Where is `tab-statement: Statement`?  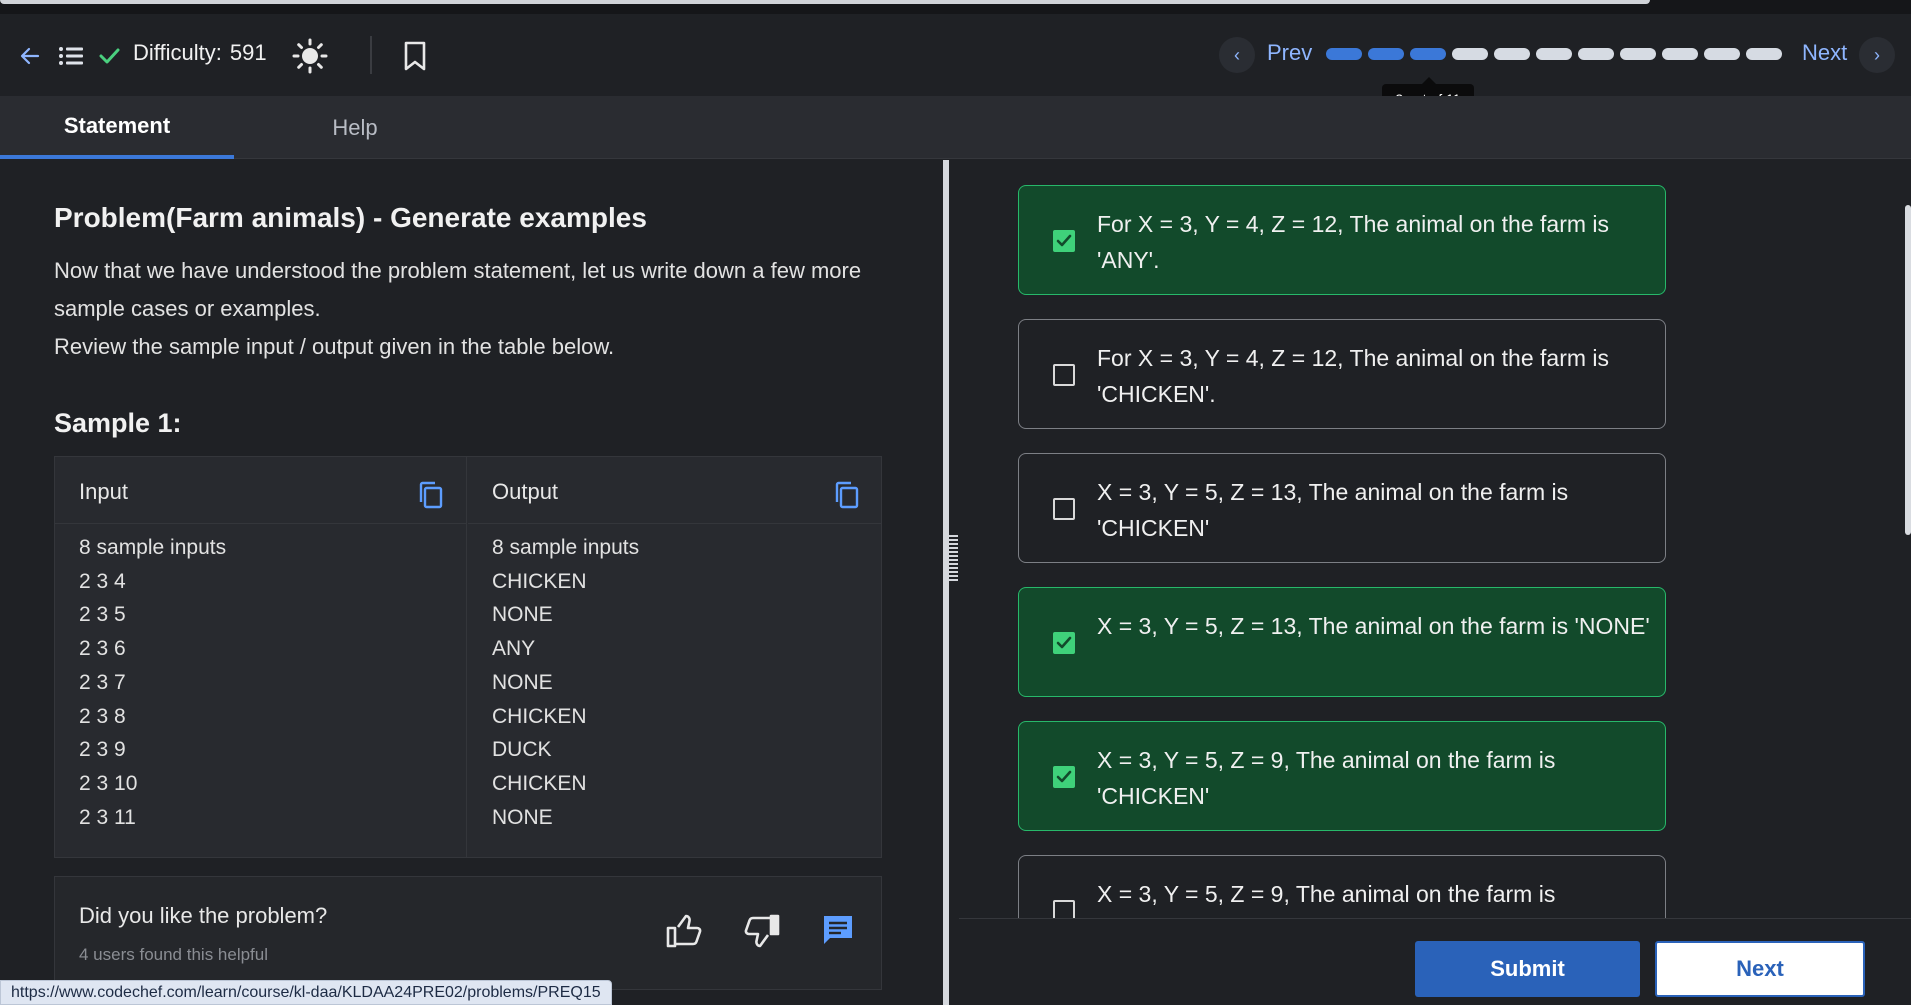 tab-statement: Statement is located at coordinates (117, 127).